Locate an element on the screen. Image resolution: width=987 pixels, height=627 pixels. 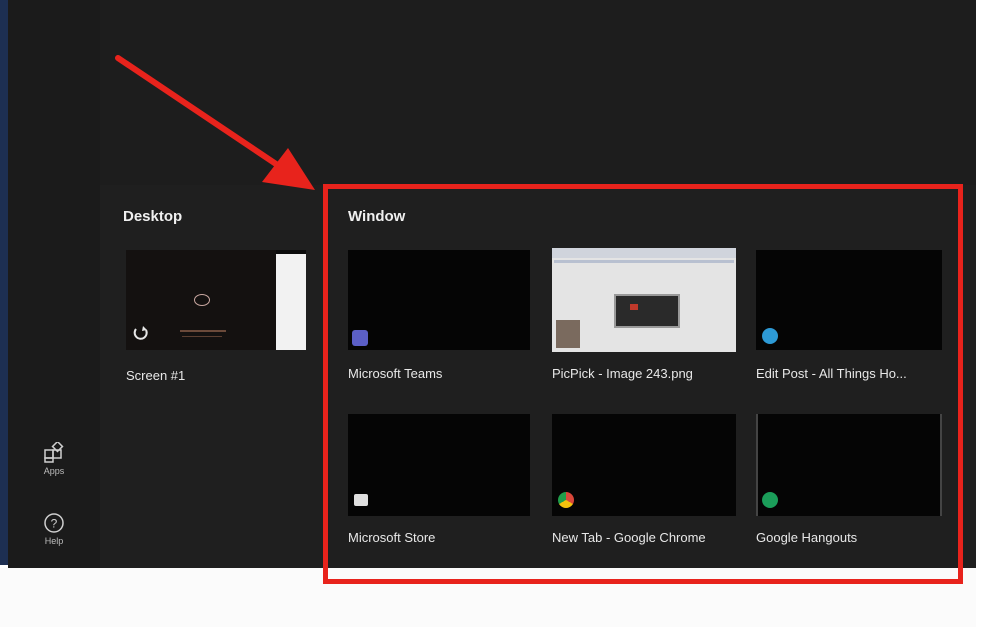
hangouts-icon is located at coordinates (770, 500).